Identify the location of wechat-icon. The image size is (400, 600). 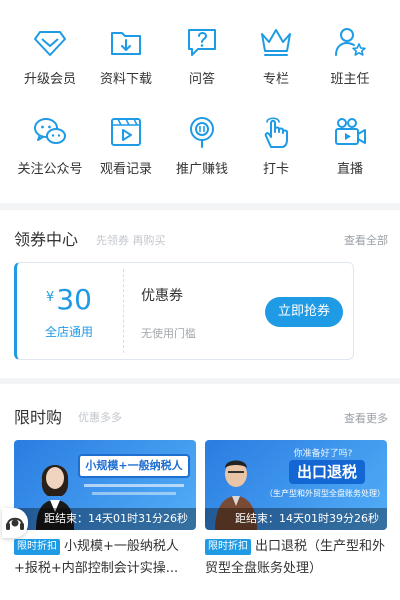
(50, 131).